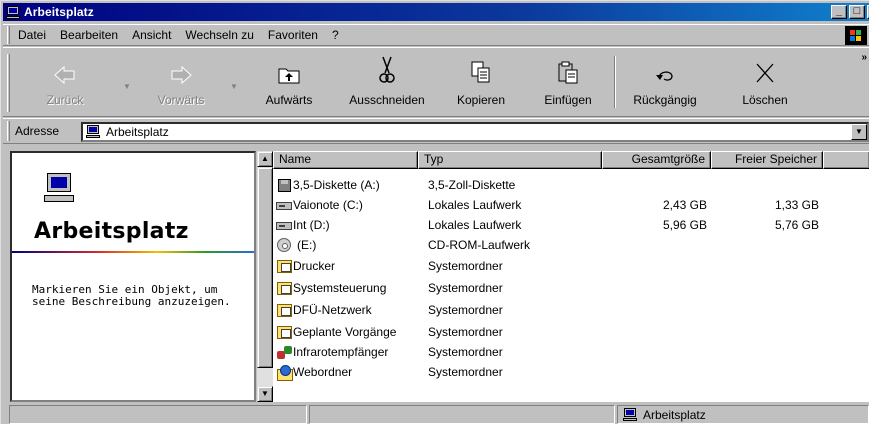 Image resolution: width=869 pixels, height=424 pixels. What do you see at coordinates (571, 310) in the screenshot?
I see `list-item: DFÜ-Netzwerk Systemordner` at bounding box center [571, 310].